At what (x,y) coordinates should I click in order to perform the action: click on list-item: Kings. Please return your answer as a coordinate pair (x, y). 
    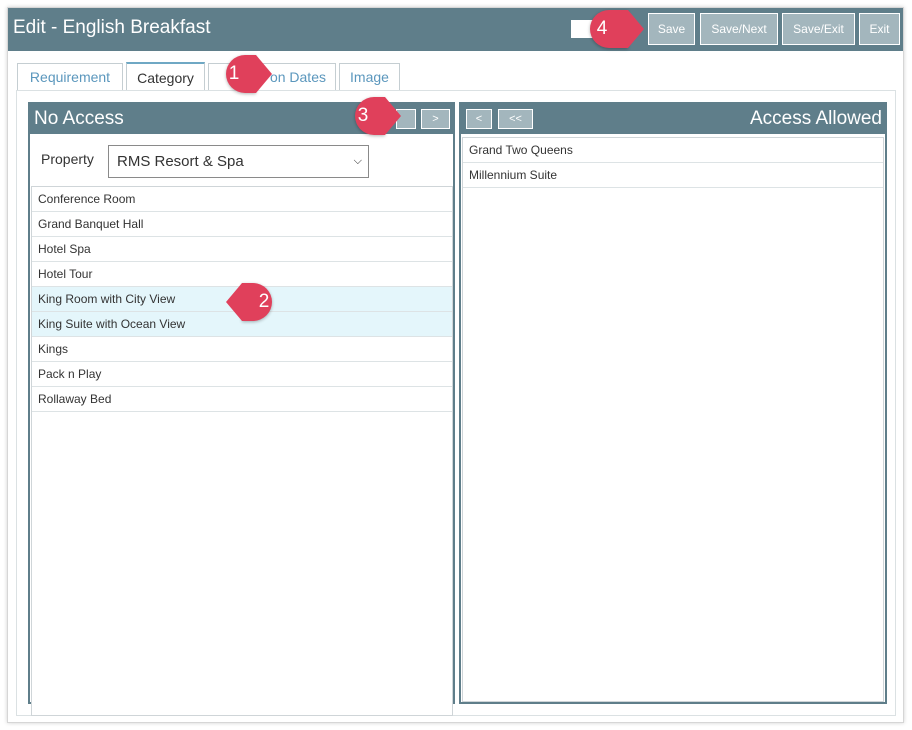
    Looking at the image, I should click on (242, 349).